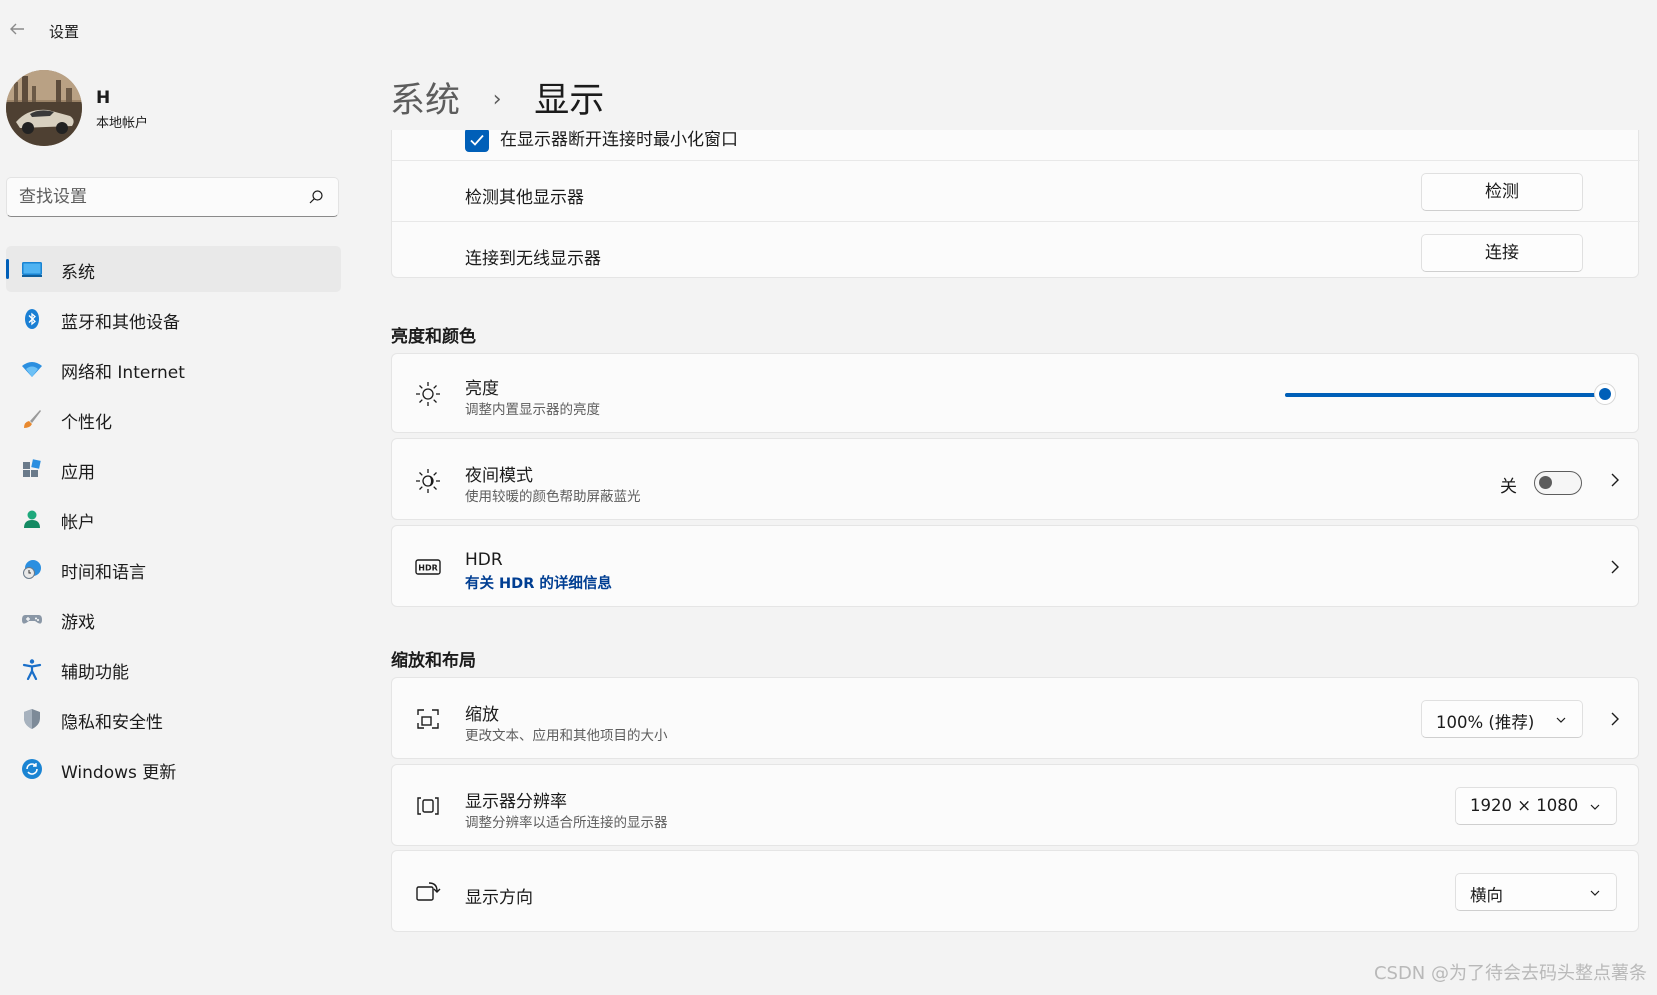 The height and width of the screenshot is (995, 1657). What do you see at coordinates (1558, 483) in the screenshot?
I see `night-light-toggle` at bounding box center [1558, 483].